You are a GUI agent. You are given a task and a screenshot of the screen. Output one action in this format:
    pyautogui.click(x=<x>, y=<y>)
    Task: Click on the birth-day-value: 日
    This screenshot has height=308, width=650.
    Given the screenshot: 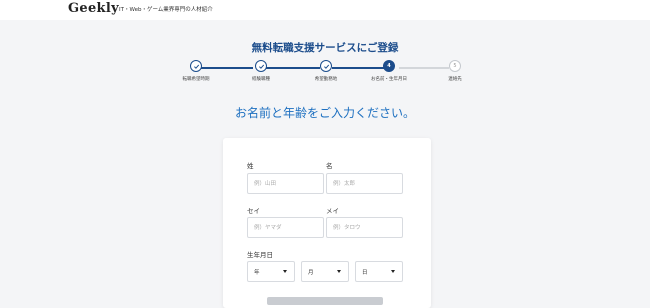 What is the action you would take?
    pyautogui.click(x=365, y=273)
    